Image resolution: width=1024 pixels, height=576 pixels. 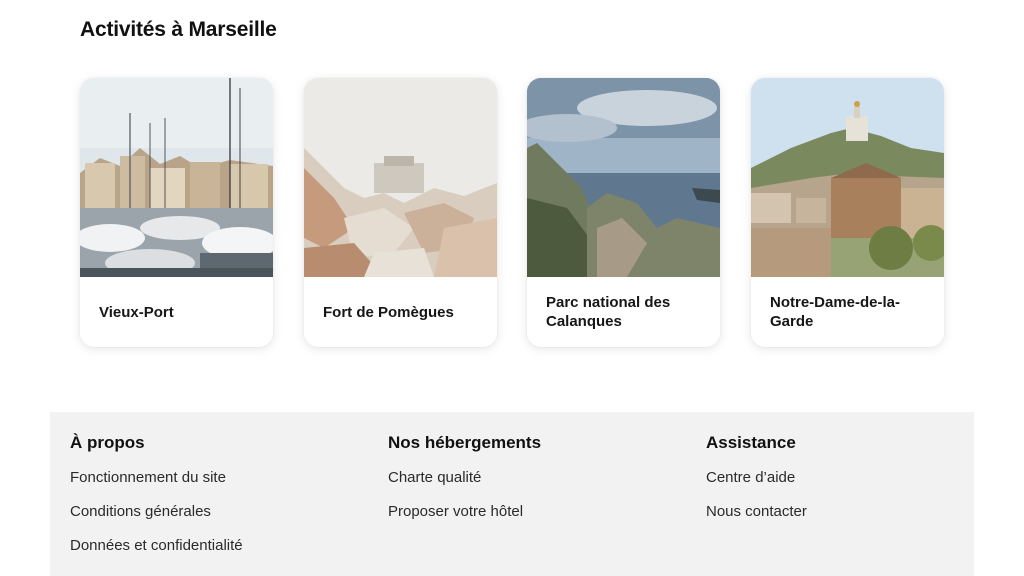 I want to click on activity-card-fort-pomegues: Fort de Pomègues, so click(x=400, y=212).